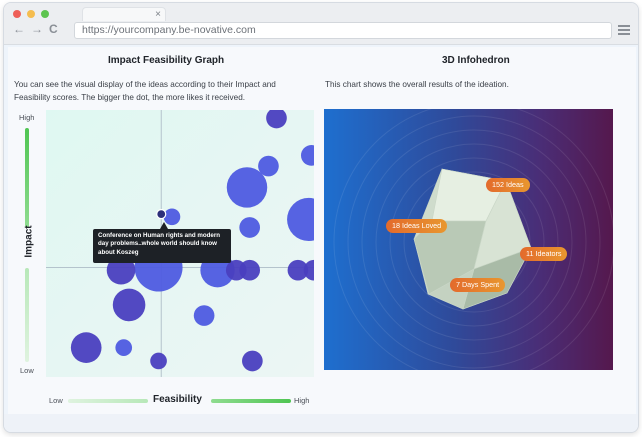  Describe the element at coordinates (31, 14) in the screenshot. I see `minimize-window-dot` at that location.